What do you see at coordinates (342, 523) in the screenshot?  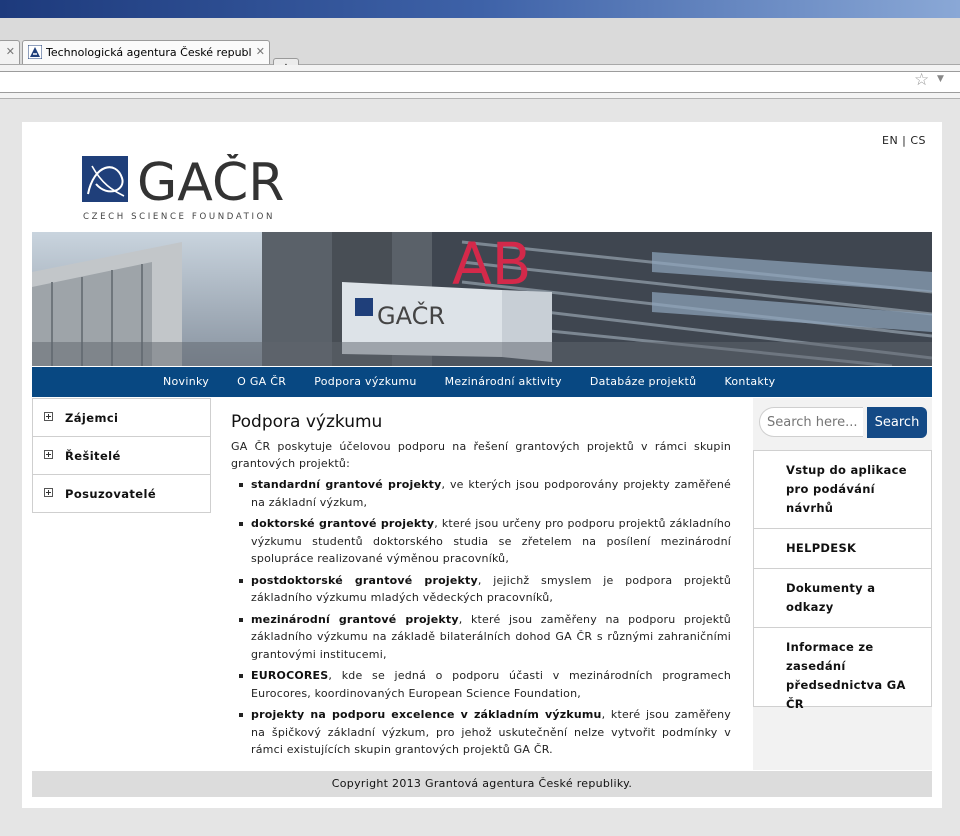 I see `item-title: doktorské grantové projekty` at bounding box center [342, 523].